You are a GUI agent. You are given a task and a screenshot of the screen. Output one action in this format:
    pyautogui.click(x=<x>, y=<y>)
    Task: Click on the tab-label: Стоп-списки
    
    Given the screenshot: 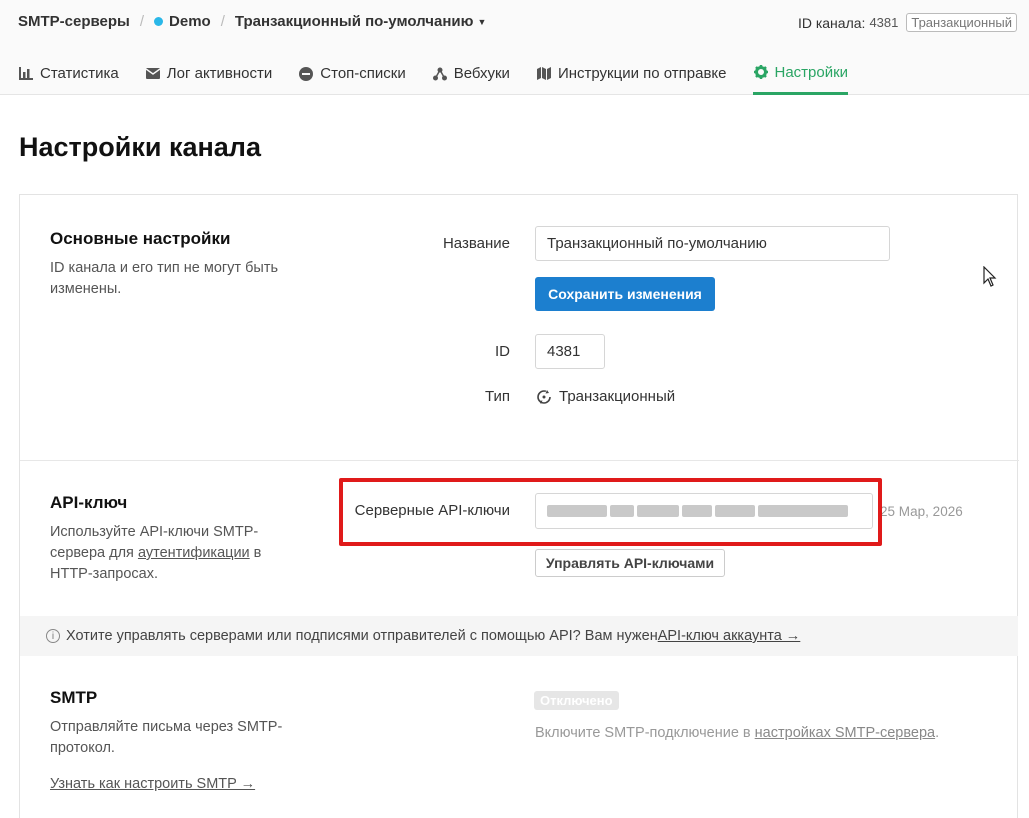 What is the action you would take?
    pyautogui.click(x=363, y=73)
    